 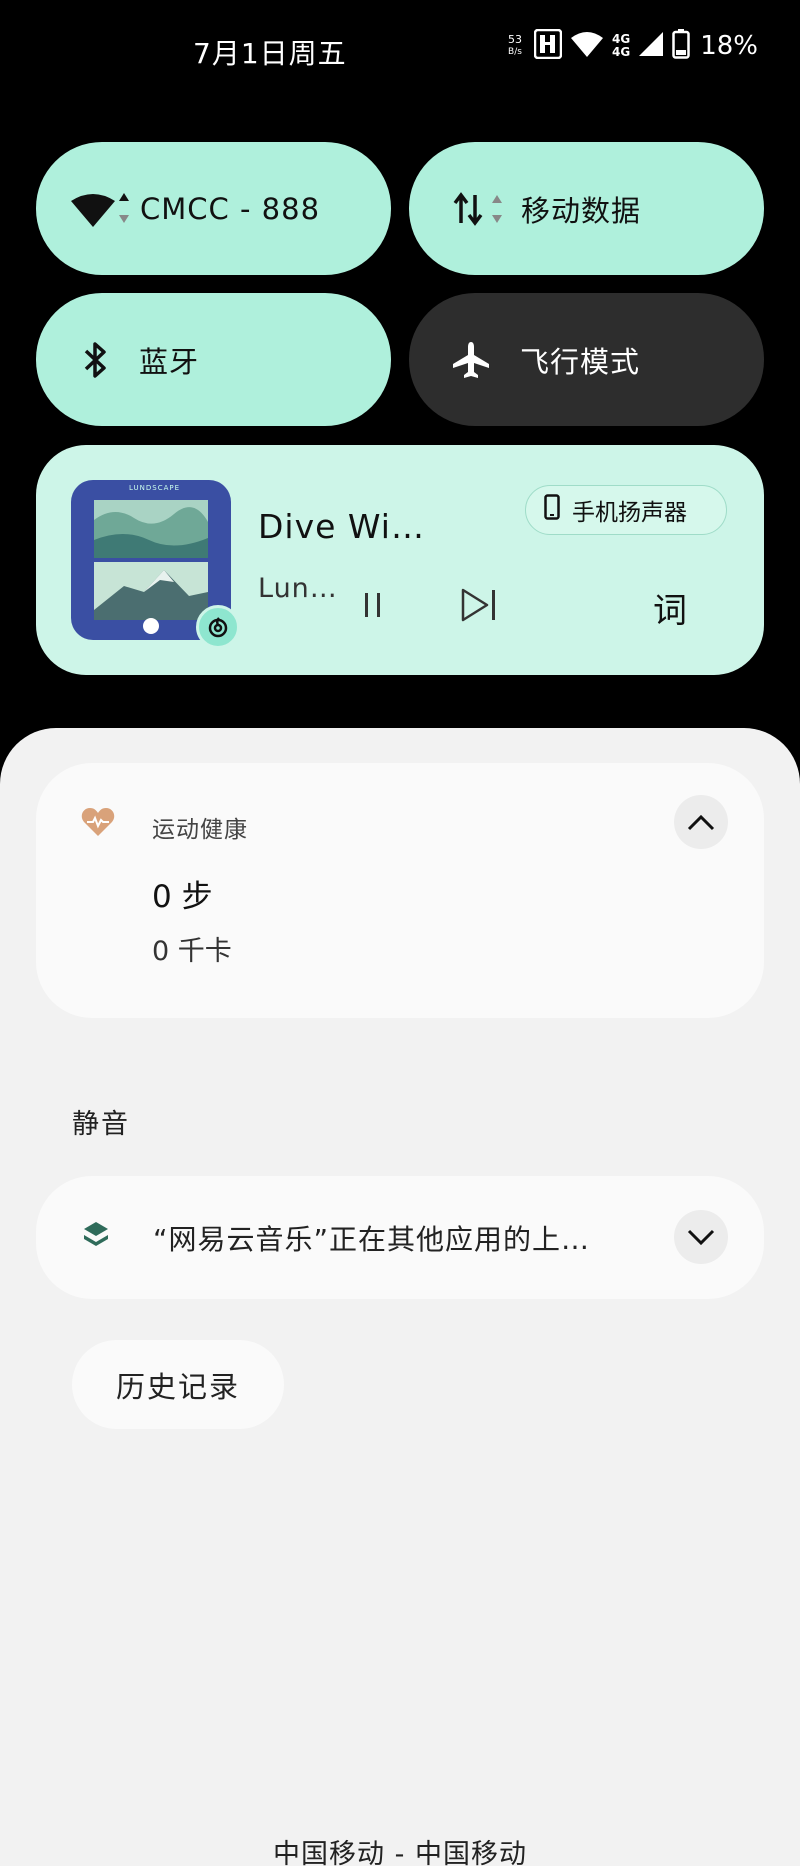 I want to click on output-device-chip: 手机扬声器, so click(x=626, y=510).